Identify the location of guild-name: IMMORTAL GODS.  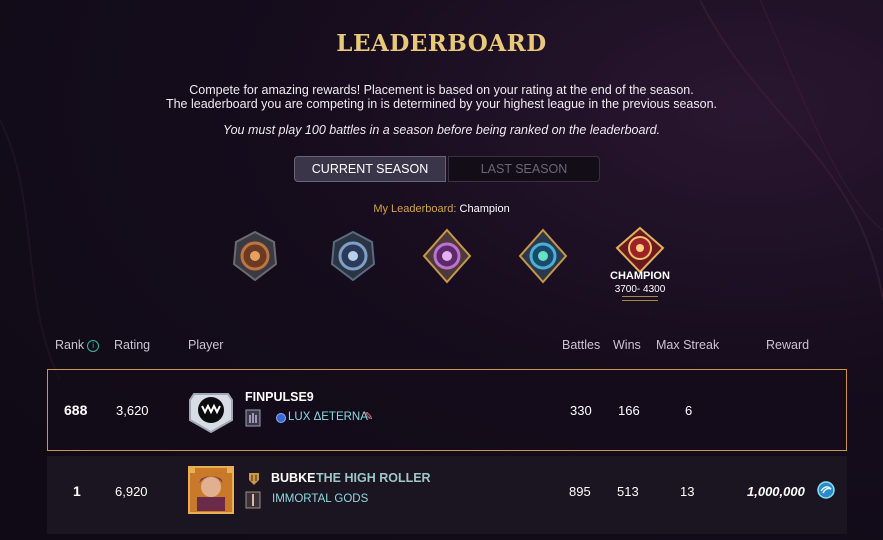
(320, 499).